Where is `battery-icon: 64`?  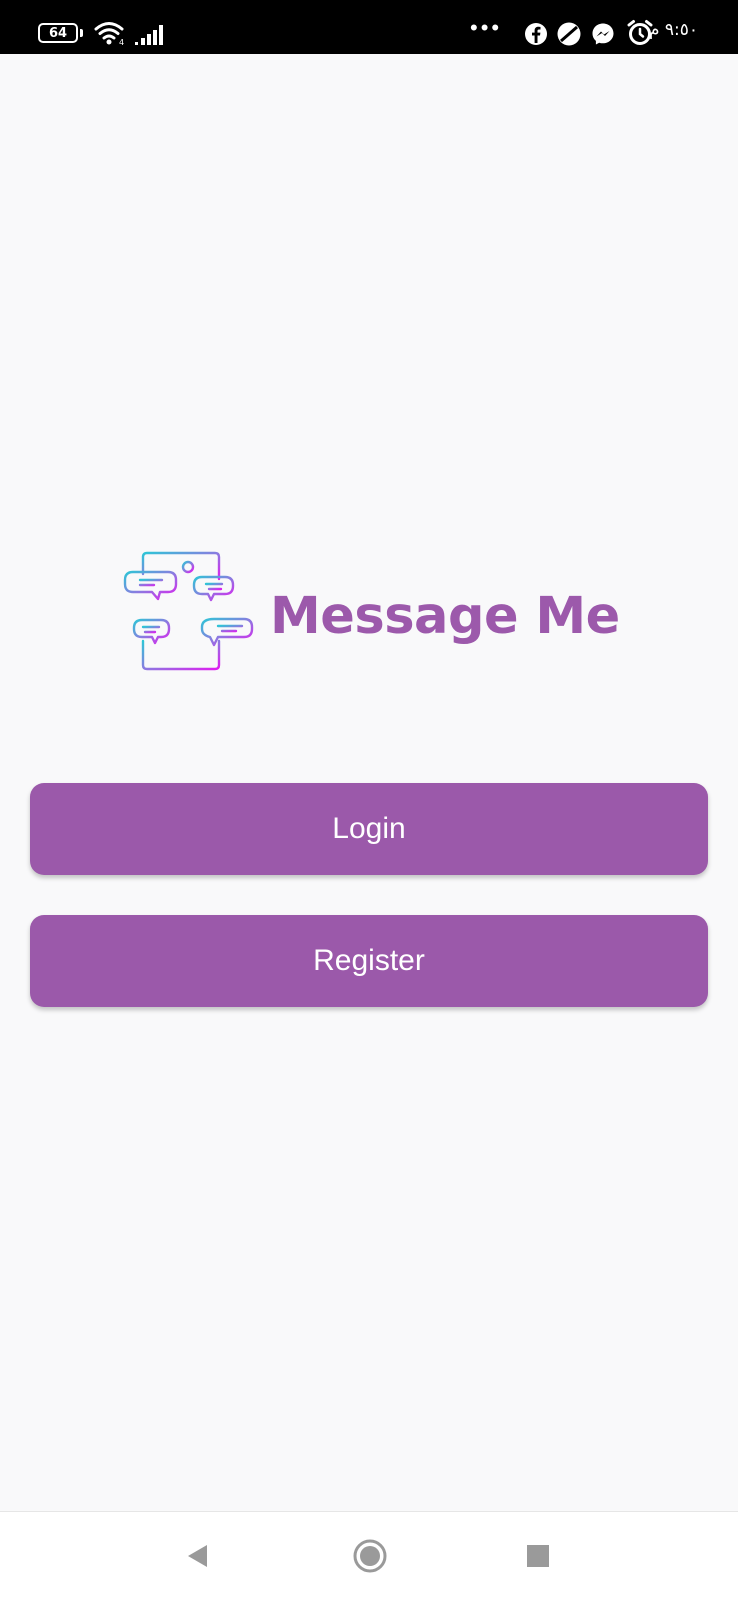
battery-icon: 64 is located at coordinates (58, 33).